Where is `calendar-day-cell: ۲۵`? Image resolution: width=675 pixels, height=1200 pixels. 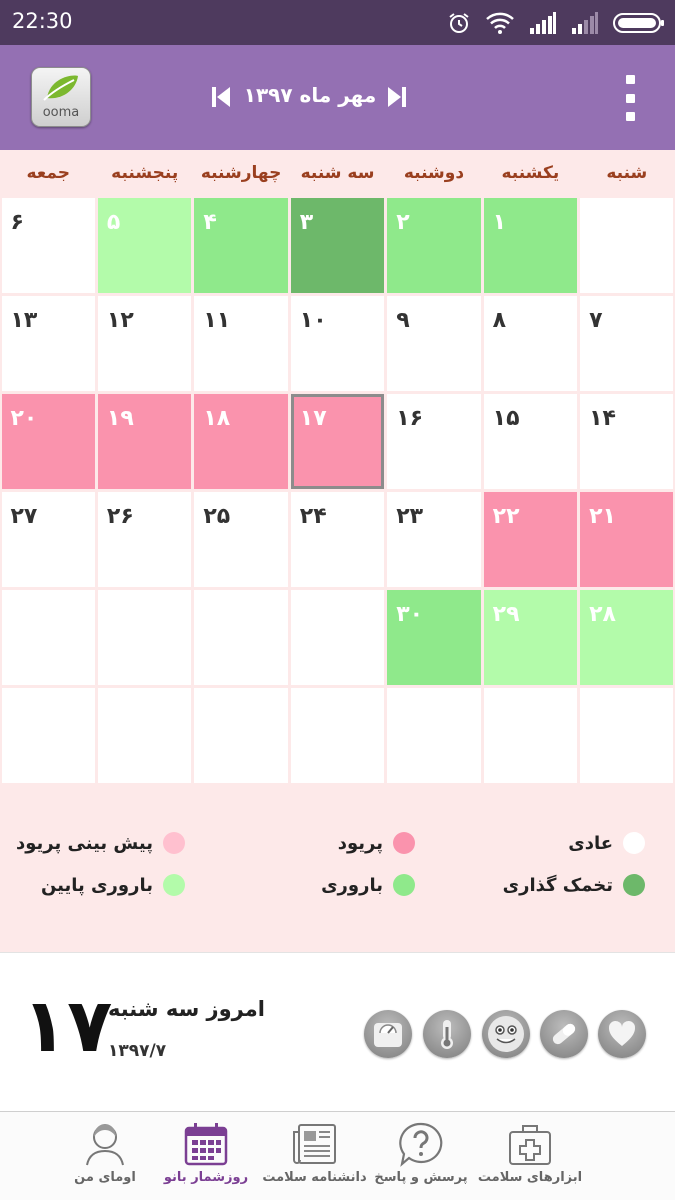
calendar-day-cell: ۲۵ is located at coordinates (241, 540).